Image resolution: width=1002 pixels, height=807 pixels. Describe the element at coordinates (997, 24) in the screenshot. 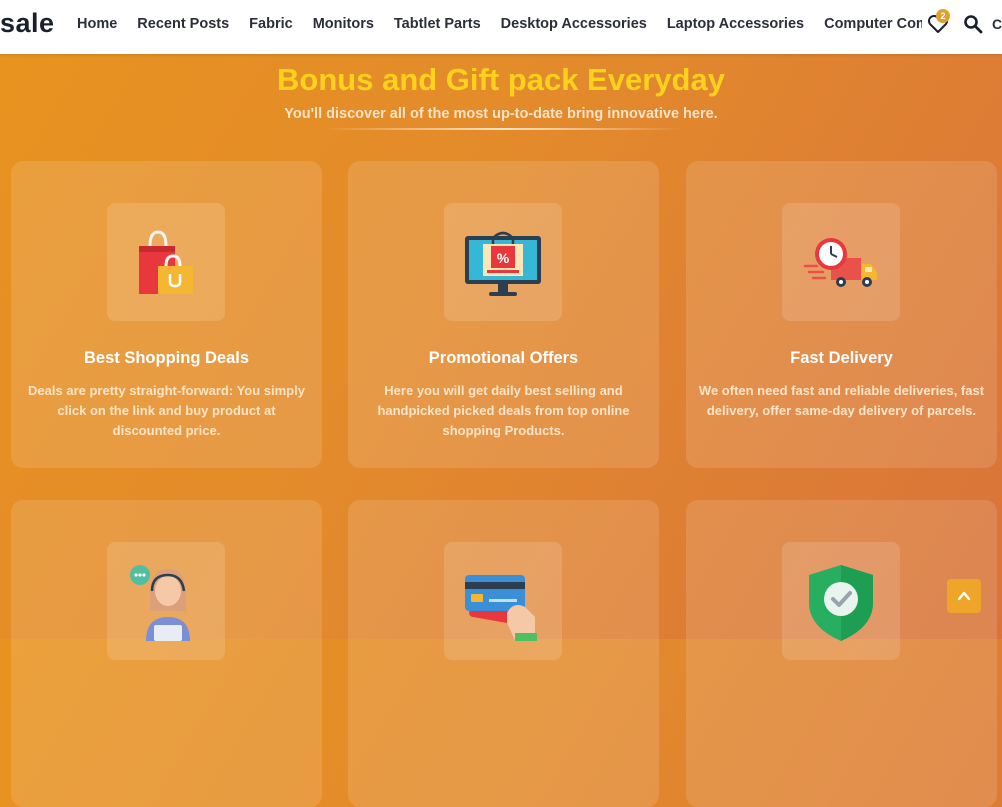

I see `cart-label: C` at that location.